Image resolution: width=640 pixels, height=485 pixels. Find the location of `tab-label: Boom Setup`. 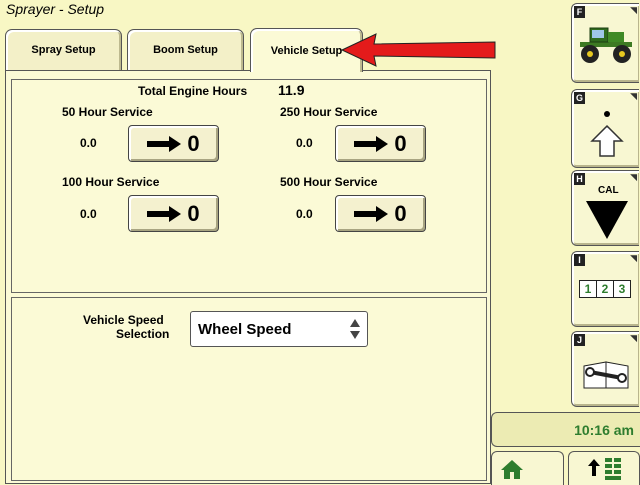

tab-label: Boom Setup is located at coordinates (185, 50).